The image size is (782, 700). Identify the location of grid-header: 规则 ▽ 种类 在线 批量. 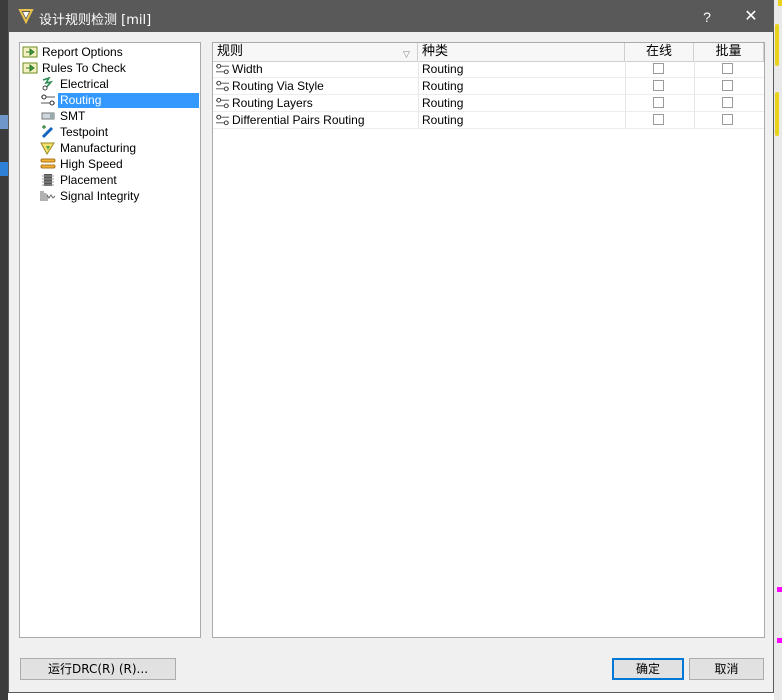
(488, 52).